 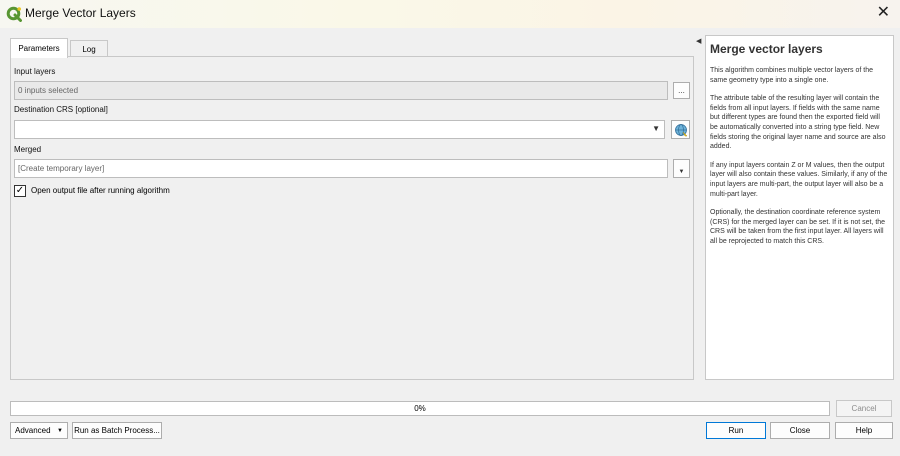 I want to click on checkmark-icon: ✓, so click(x=20, y=190).